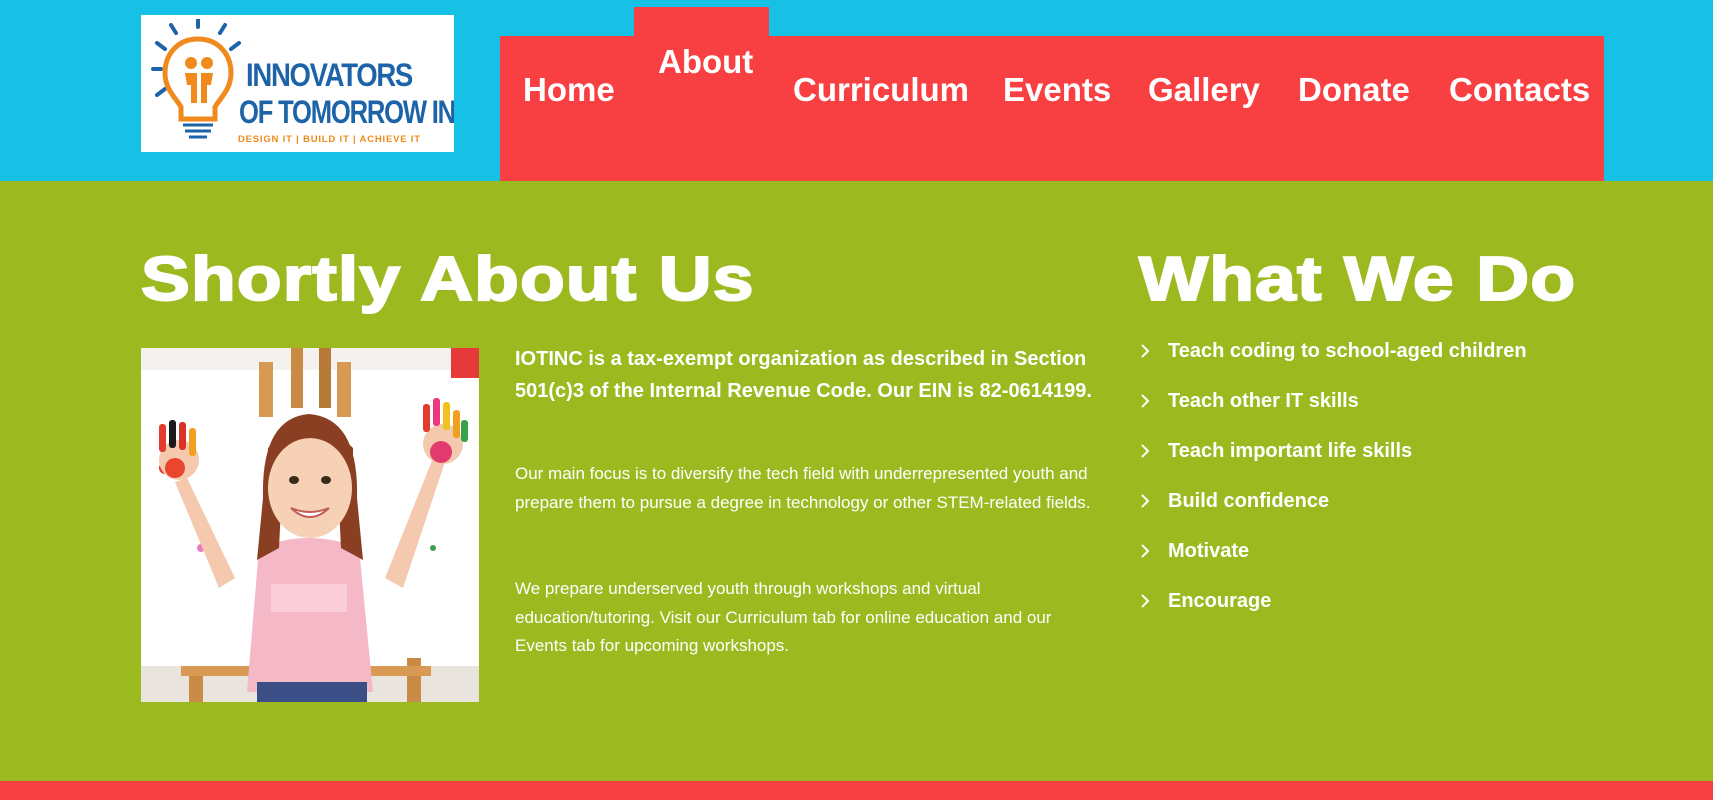 The image size is (1713, 800). I want to click on logo-wordmark-line2: OF TOMORROW INC., so click(346, 112).